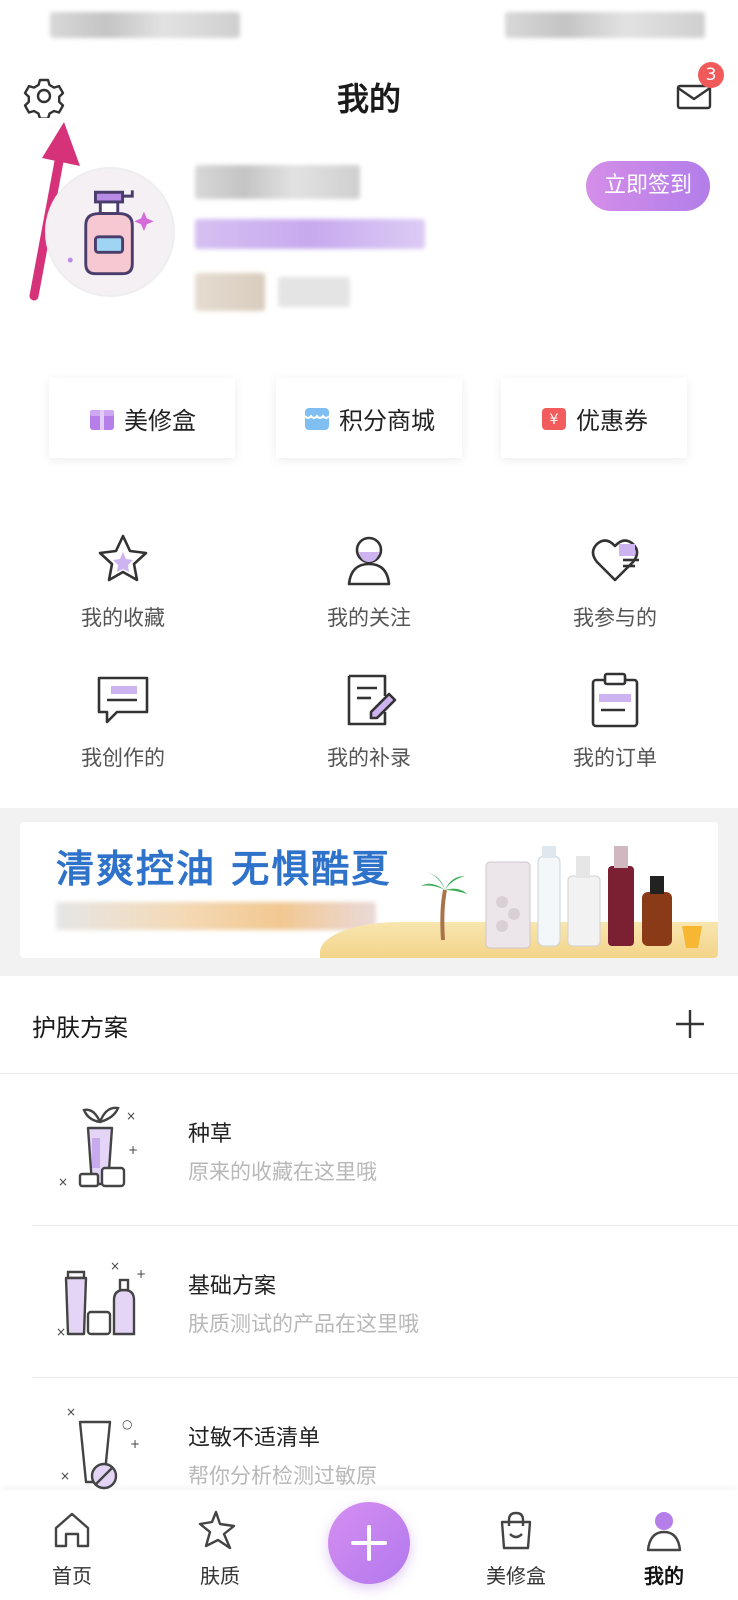 The width and height of the screenshot is (738, 1600). Describe the element at coordinates (100, 1447) in the screenshot. I see `allergy-icon: × ○ + ×` at that location.